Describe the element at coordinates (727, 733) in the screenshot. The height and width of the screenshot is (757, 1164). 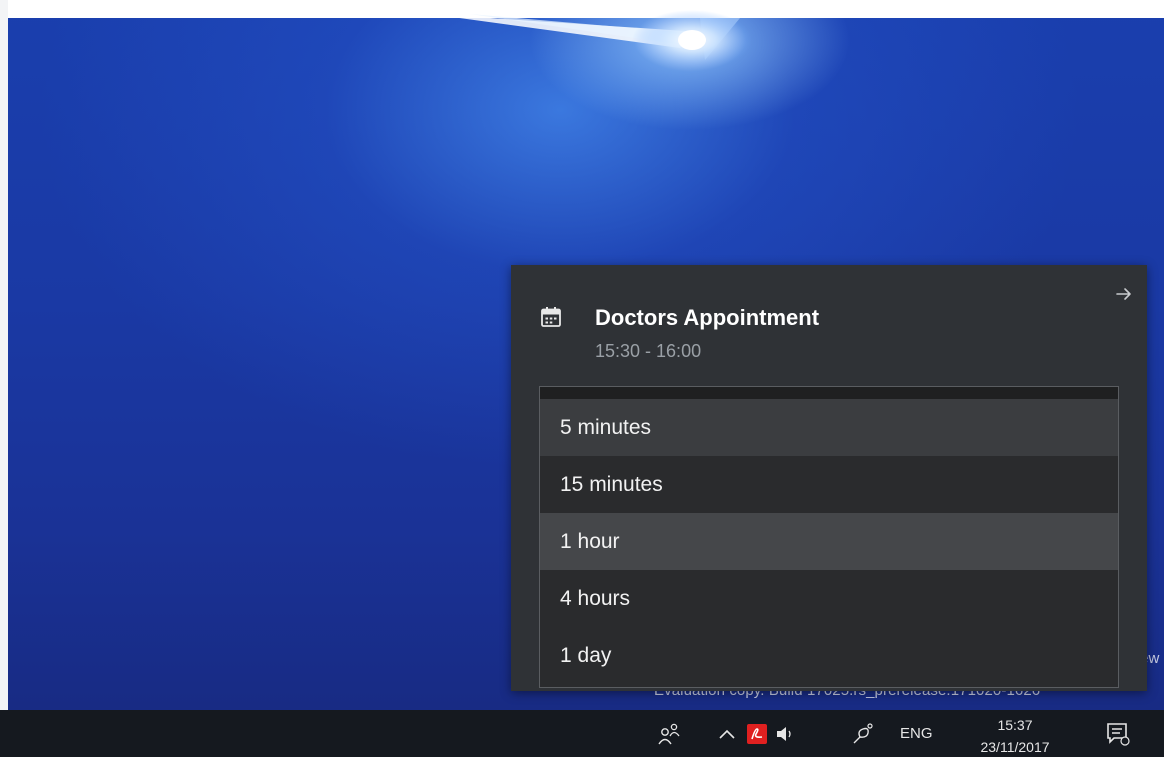
I see `chevron-up-icon` at that location.